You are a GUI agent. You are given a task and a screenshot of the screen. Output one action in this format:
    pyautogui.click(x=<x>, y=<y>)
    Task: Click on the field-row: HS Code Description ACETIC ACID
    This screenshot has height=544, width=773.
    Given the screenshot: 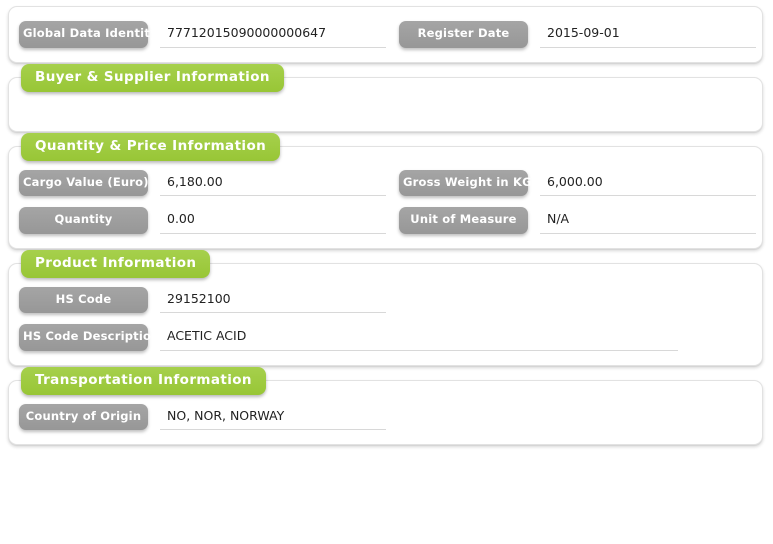 What is the action you would take?
    pyautogui.click(x=383, y=337)
    